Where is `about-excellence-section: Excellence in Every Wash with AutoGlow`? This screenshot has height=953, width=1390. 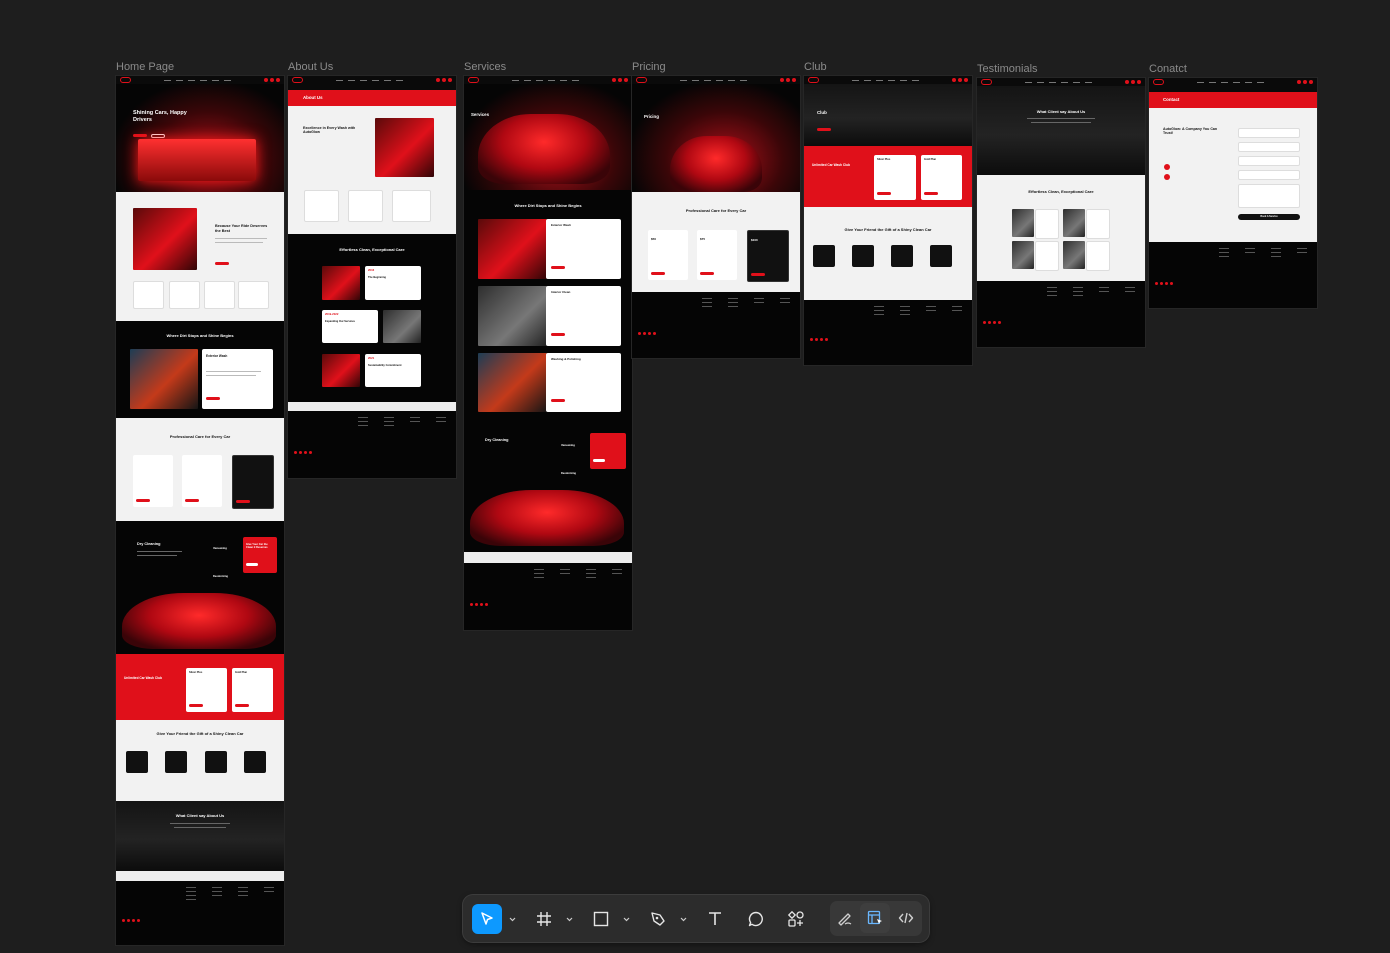 about-excellence-section: Excellence in Every Wash with AutoGlow is located at coordinates (372, 170).